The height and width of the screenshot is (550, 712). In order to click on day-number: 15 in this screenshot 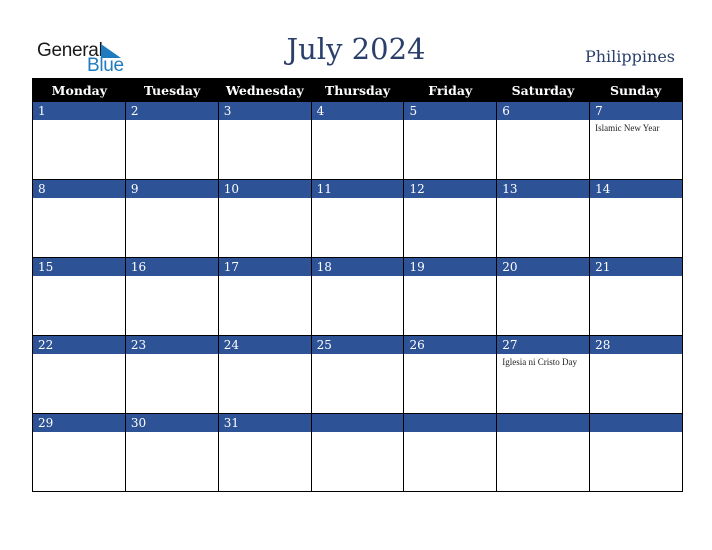, I will do `click(79, 267)`.